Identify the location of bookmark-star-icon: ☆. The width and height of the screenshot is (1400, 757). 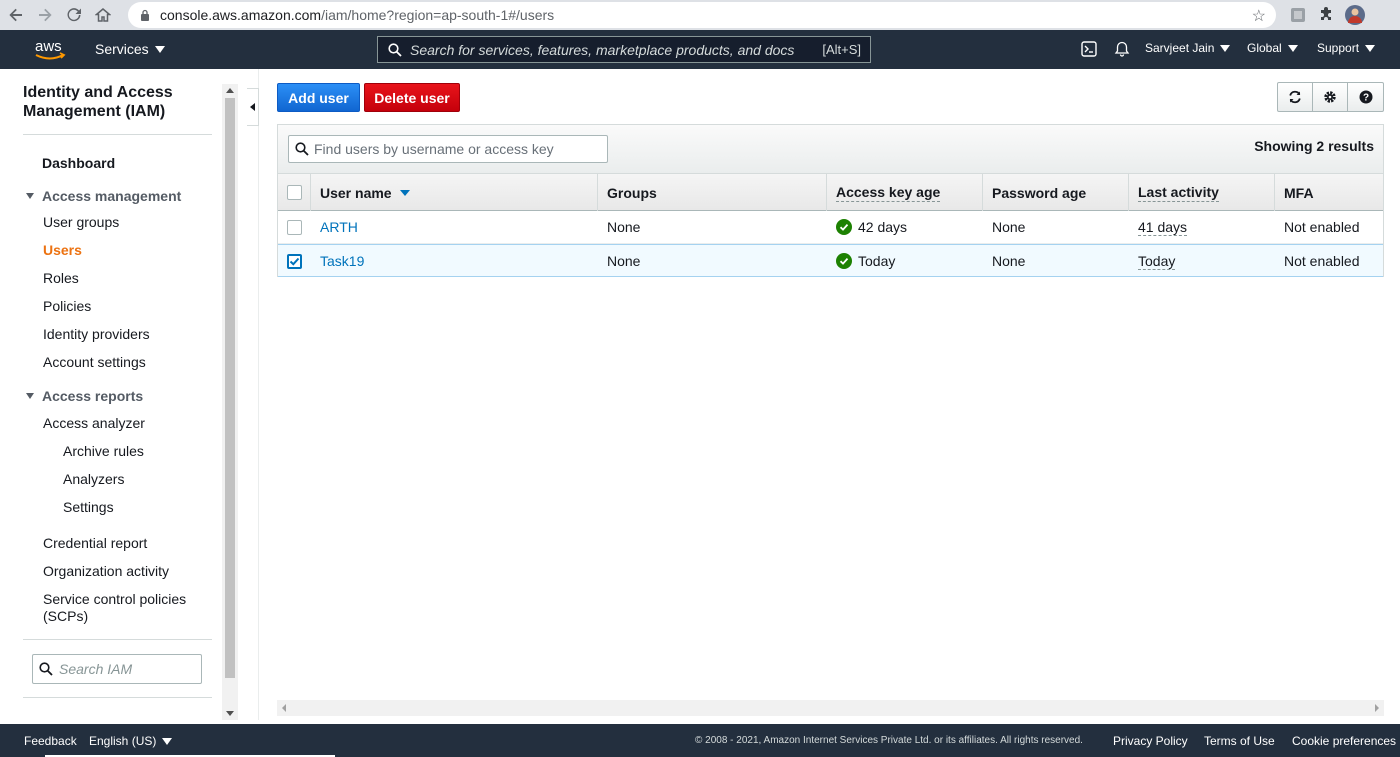
(1259, 16).